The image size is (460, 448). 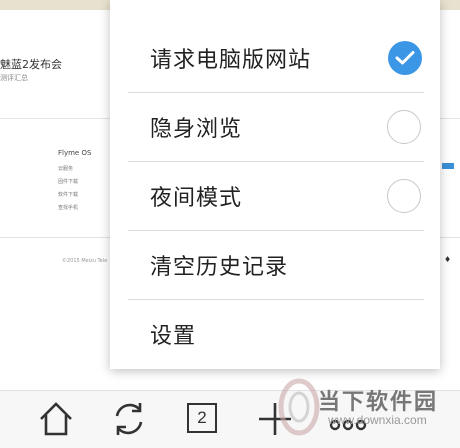 I want to click on footer-title: Flyme OS, so click(x=75, y=153).